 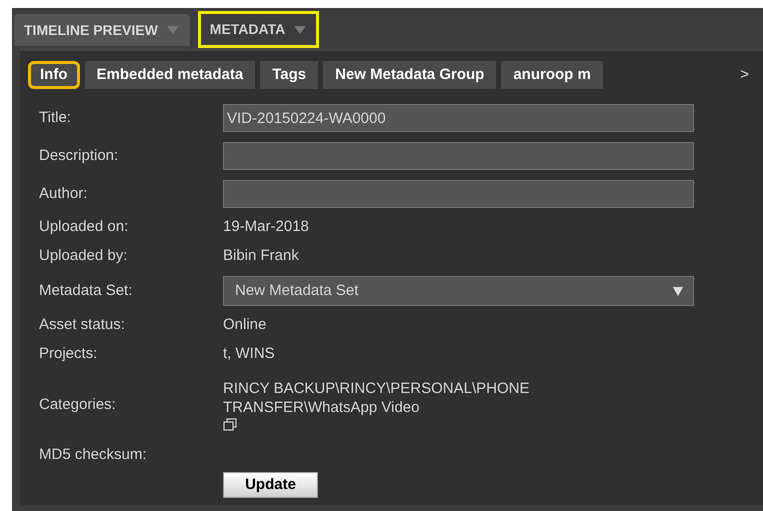 I want to click on sub-tab: Info, so click(x=54, y=75).